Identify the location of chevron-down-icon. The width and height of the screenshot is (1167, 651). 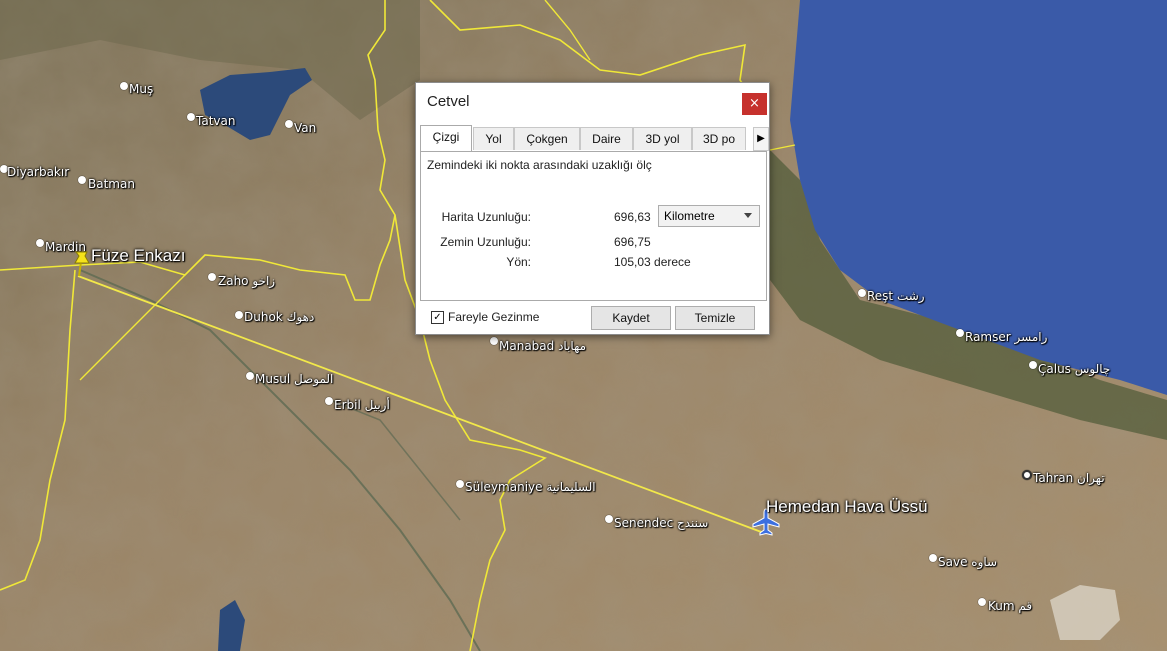
(748, 215).